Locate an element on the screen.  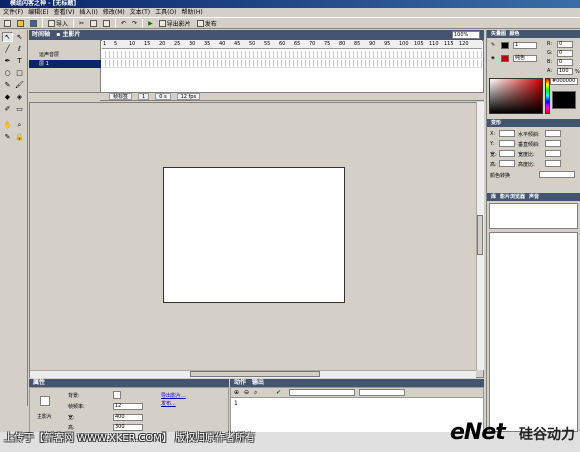
g-input: 0 is located at coordinates (565, 53).